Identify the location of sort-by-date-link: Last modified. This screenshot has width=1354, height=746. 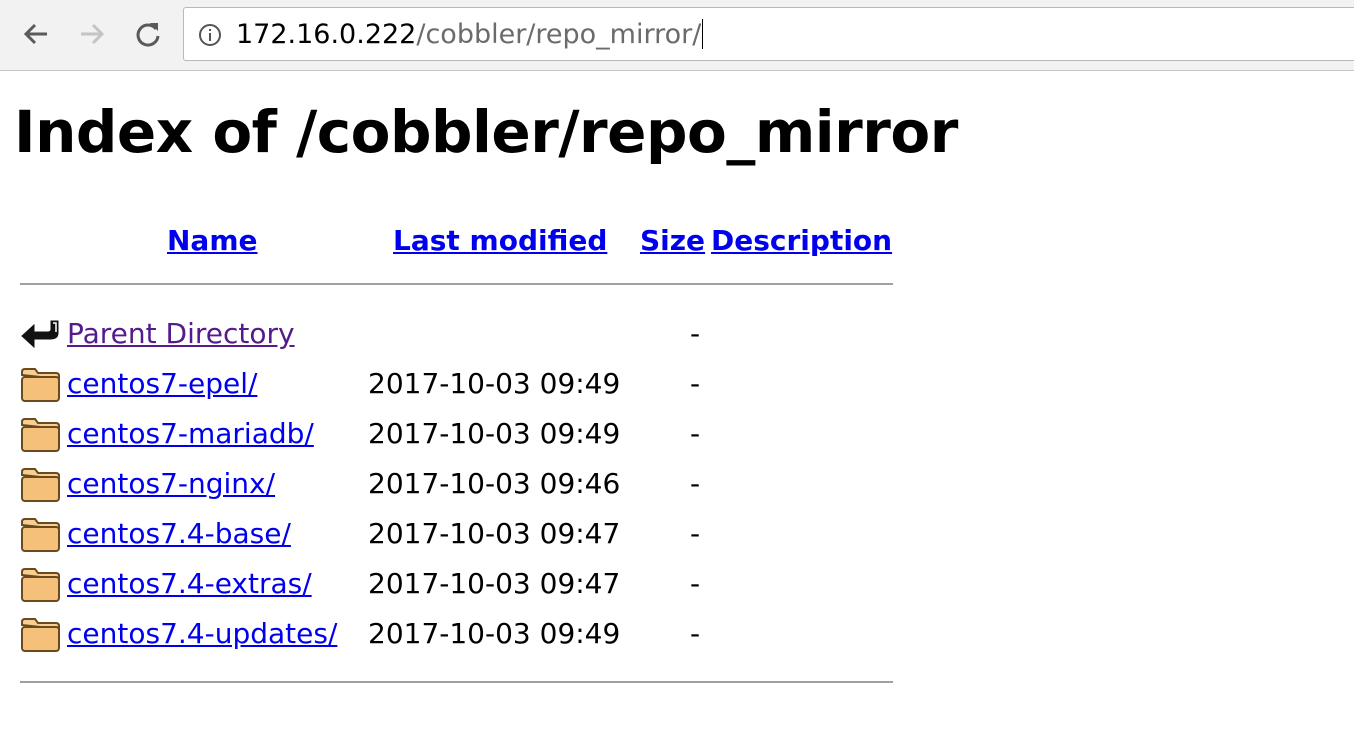
(500, 240).